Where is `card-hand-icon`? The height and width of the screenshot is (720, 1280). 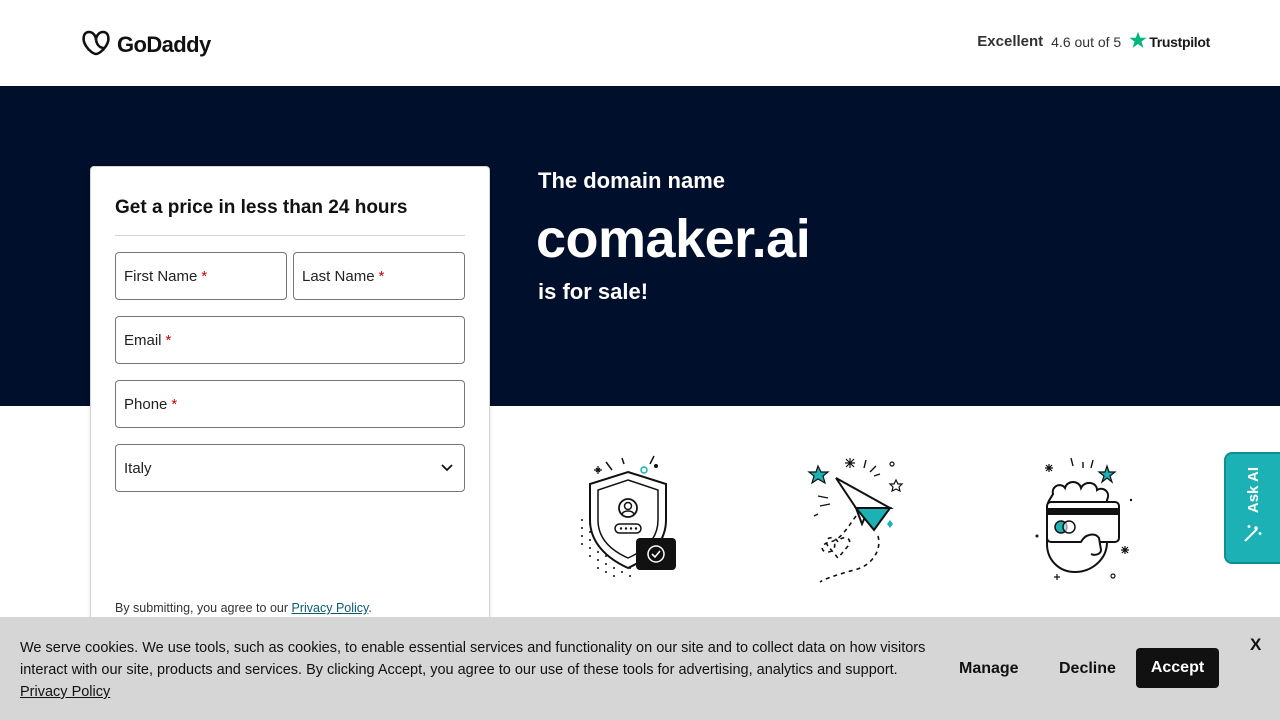 card-hand-icon is located at coordinates (1090, 520).